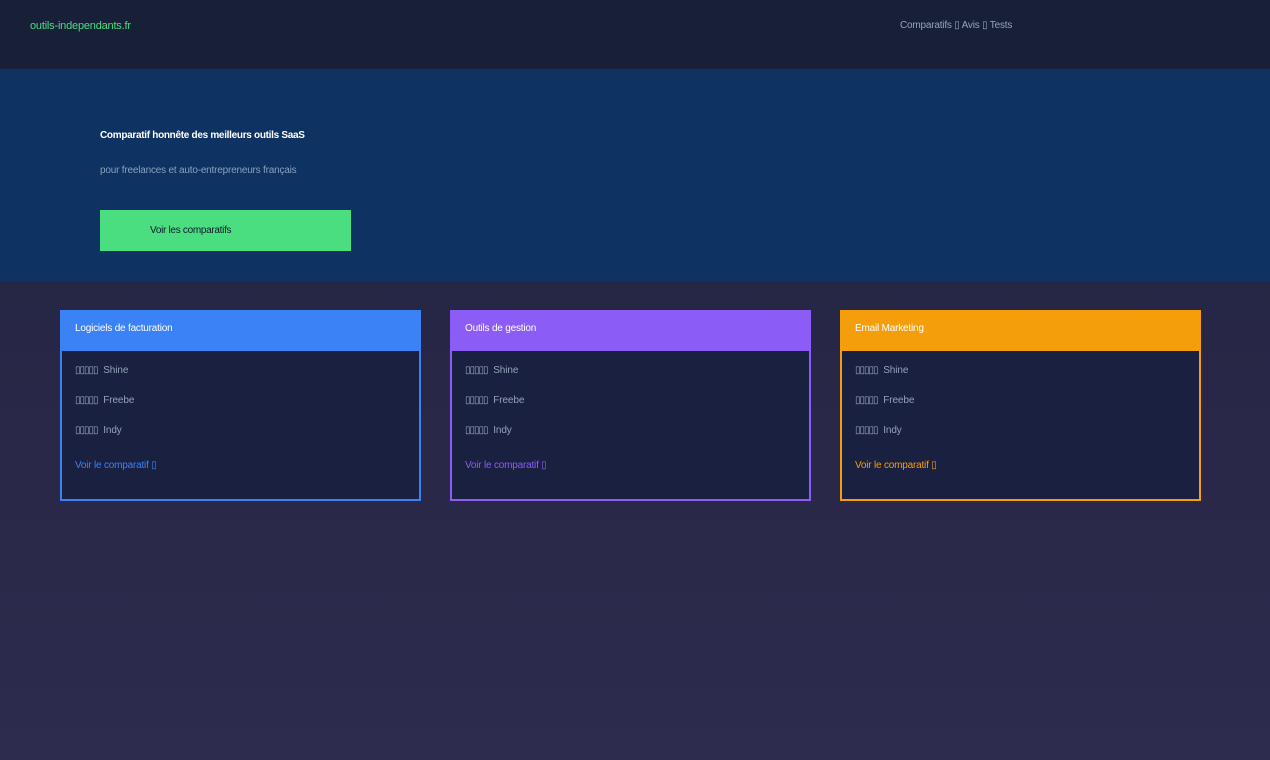 The width and height of the screenshot is (1270, 760). Describe the element at coordinates (240, 331) in the screenshot. I see `card-title: Logiciels de facturation` at that location.